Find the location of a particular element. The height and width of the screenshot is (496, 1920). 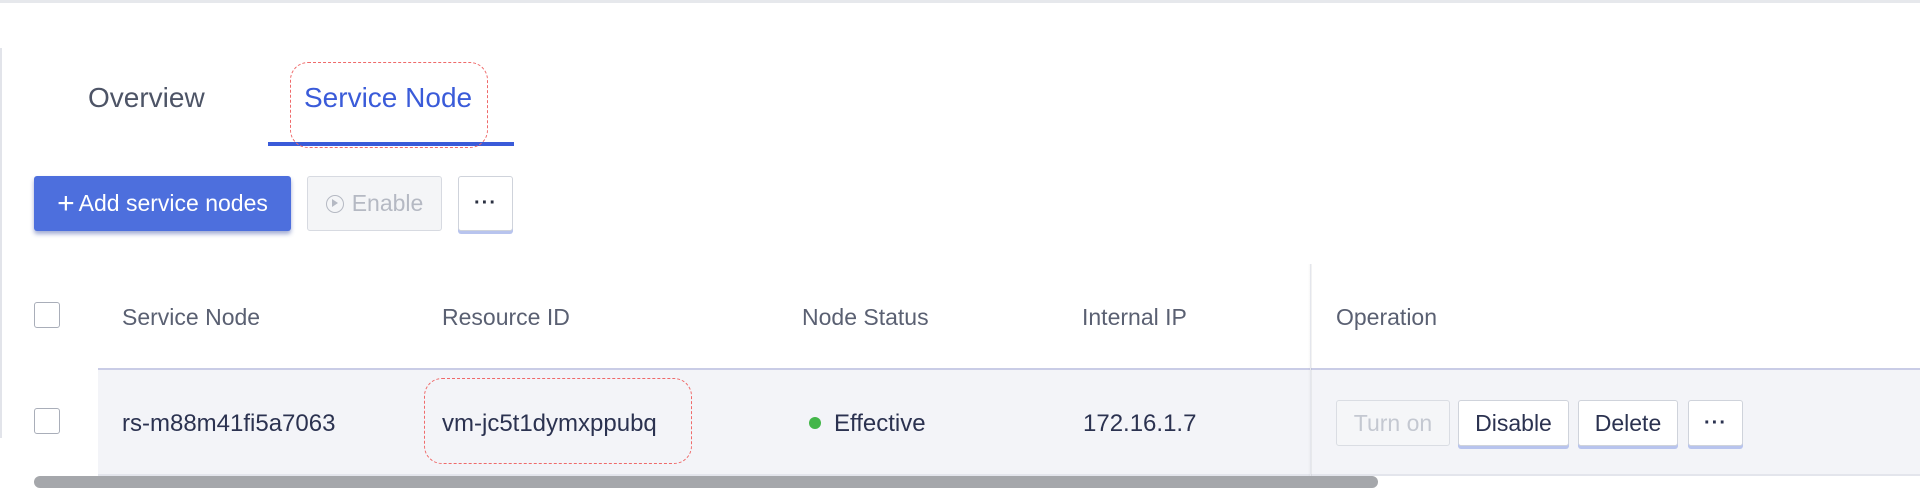

select-all-checkbox is located at coordinates (47, 315).